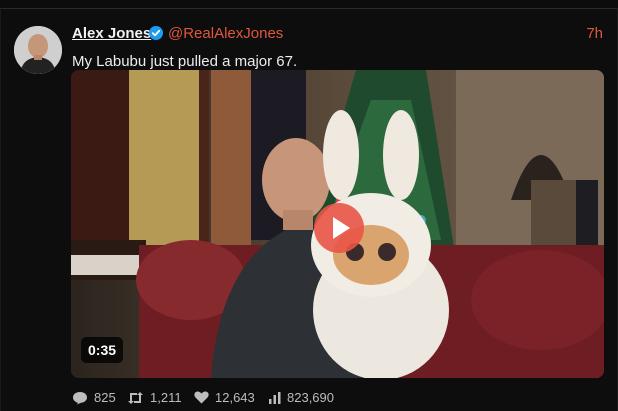  Describe the element at coordinates (337, 35) in the screenshot. I see `tweet-header: Alex Jones @RealAlexJones 7h` at that location.